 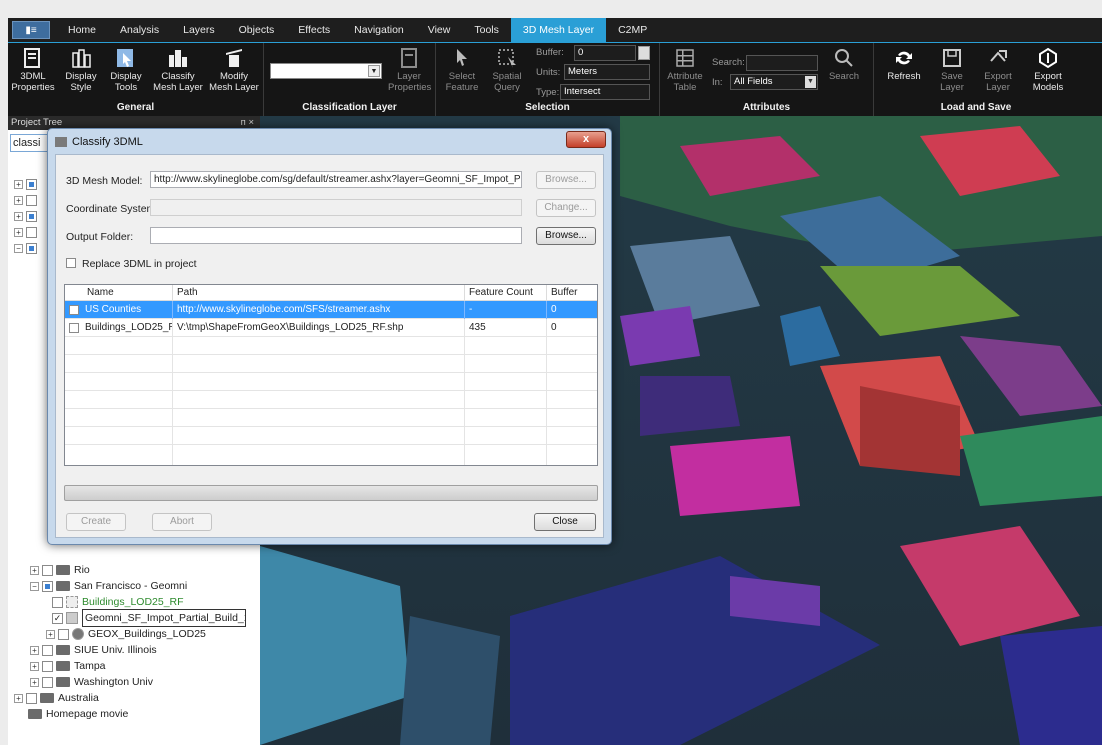 I want to click on type-dropdown: Intersect, so click(x=605, y=92).